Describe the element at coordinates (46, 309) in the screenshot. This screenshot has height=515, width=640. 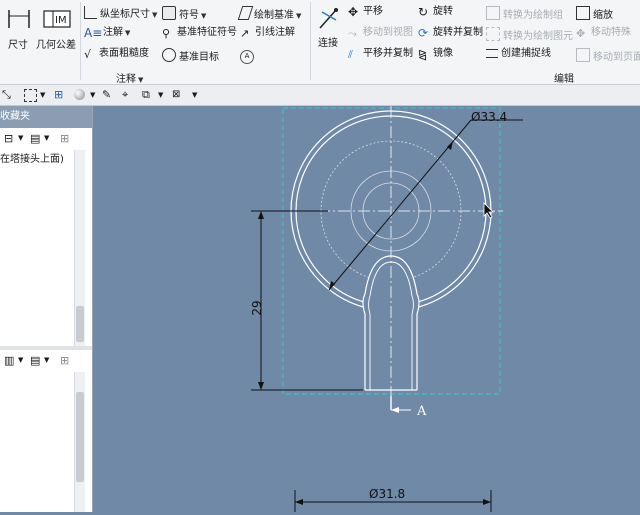
I see `navigator-panel: 收藏夹 ⊟ ▼ ▤ ▼ ⊞ 在塔接头上面) ▥ ▼ ▤ ▼ ⊞` at that location.